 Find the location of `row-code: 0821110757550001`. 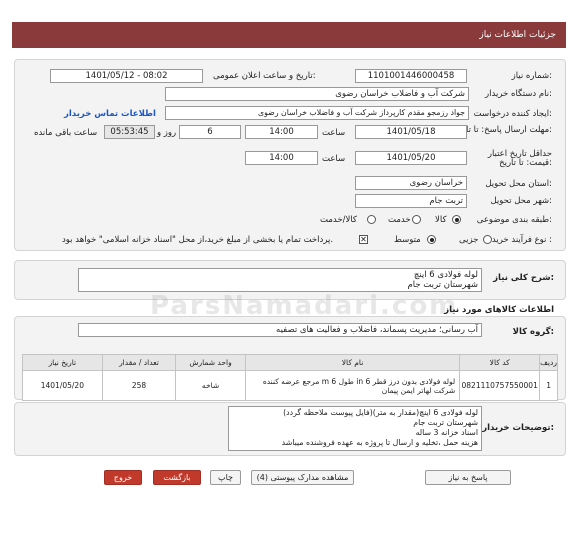

row-code: 0821110757550001 is located at coordinates (500, 385).